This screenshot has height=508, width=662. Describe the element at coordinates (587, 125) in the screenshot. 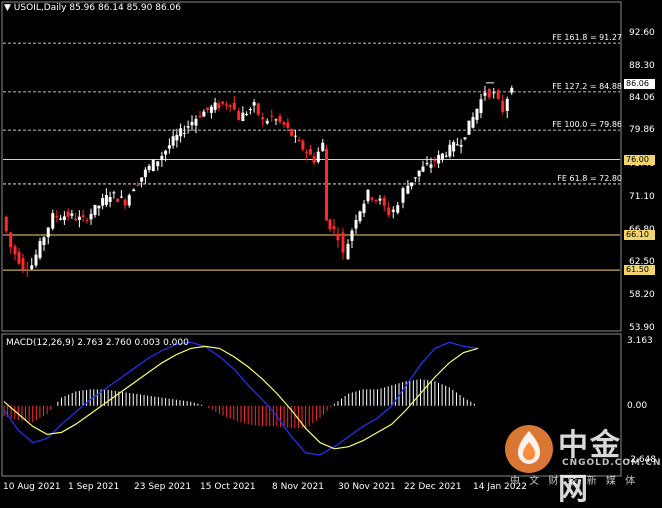

I see `fibonacci-label: FE 100.0 = 79.86` at that location.